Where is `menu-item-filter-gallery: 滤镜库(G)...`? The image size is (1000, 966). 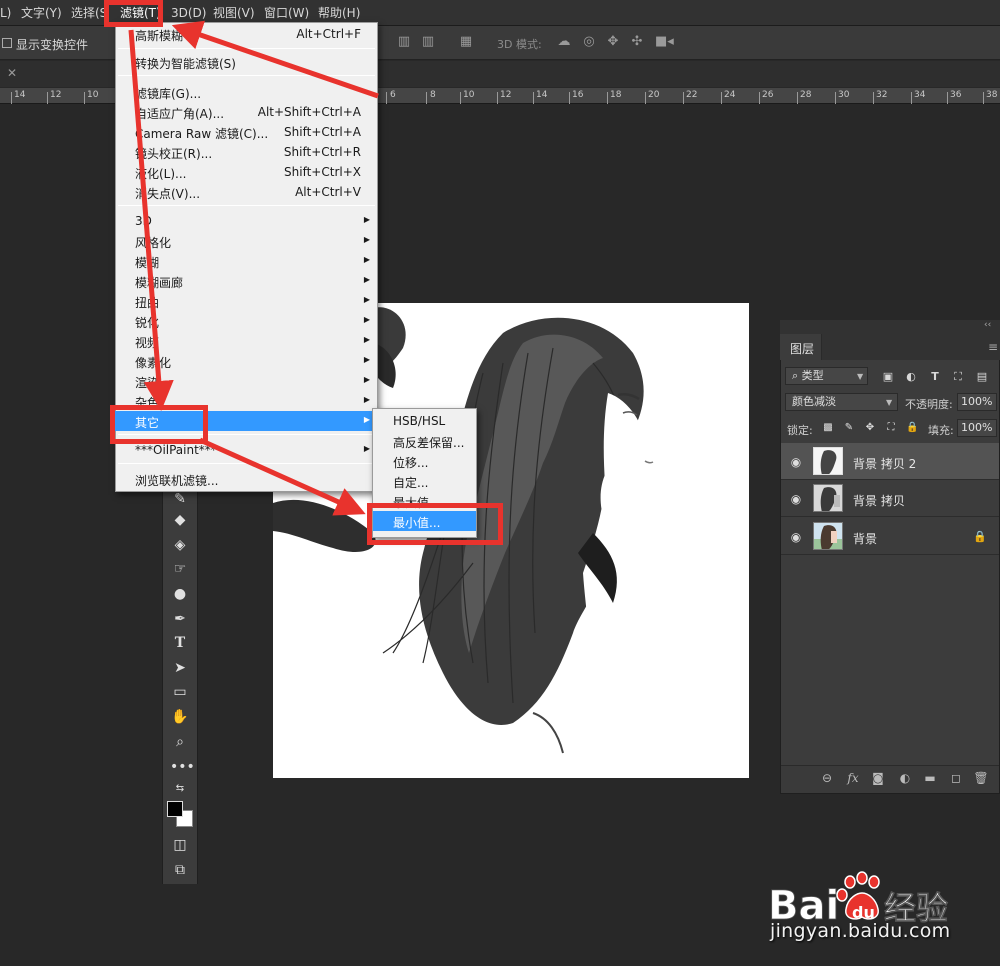
menu-item-filter-gallery: 滤镜库(G)... is located at coordinates (246, 92).